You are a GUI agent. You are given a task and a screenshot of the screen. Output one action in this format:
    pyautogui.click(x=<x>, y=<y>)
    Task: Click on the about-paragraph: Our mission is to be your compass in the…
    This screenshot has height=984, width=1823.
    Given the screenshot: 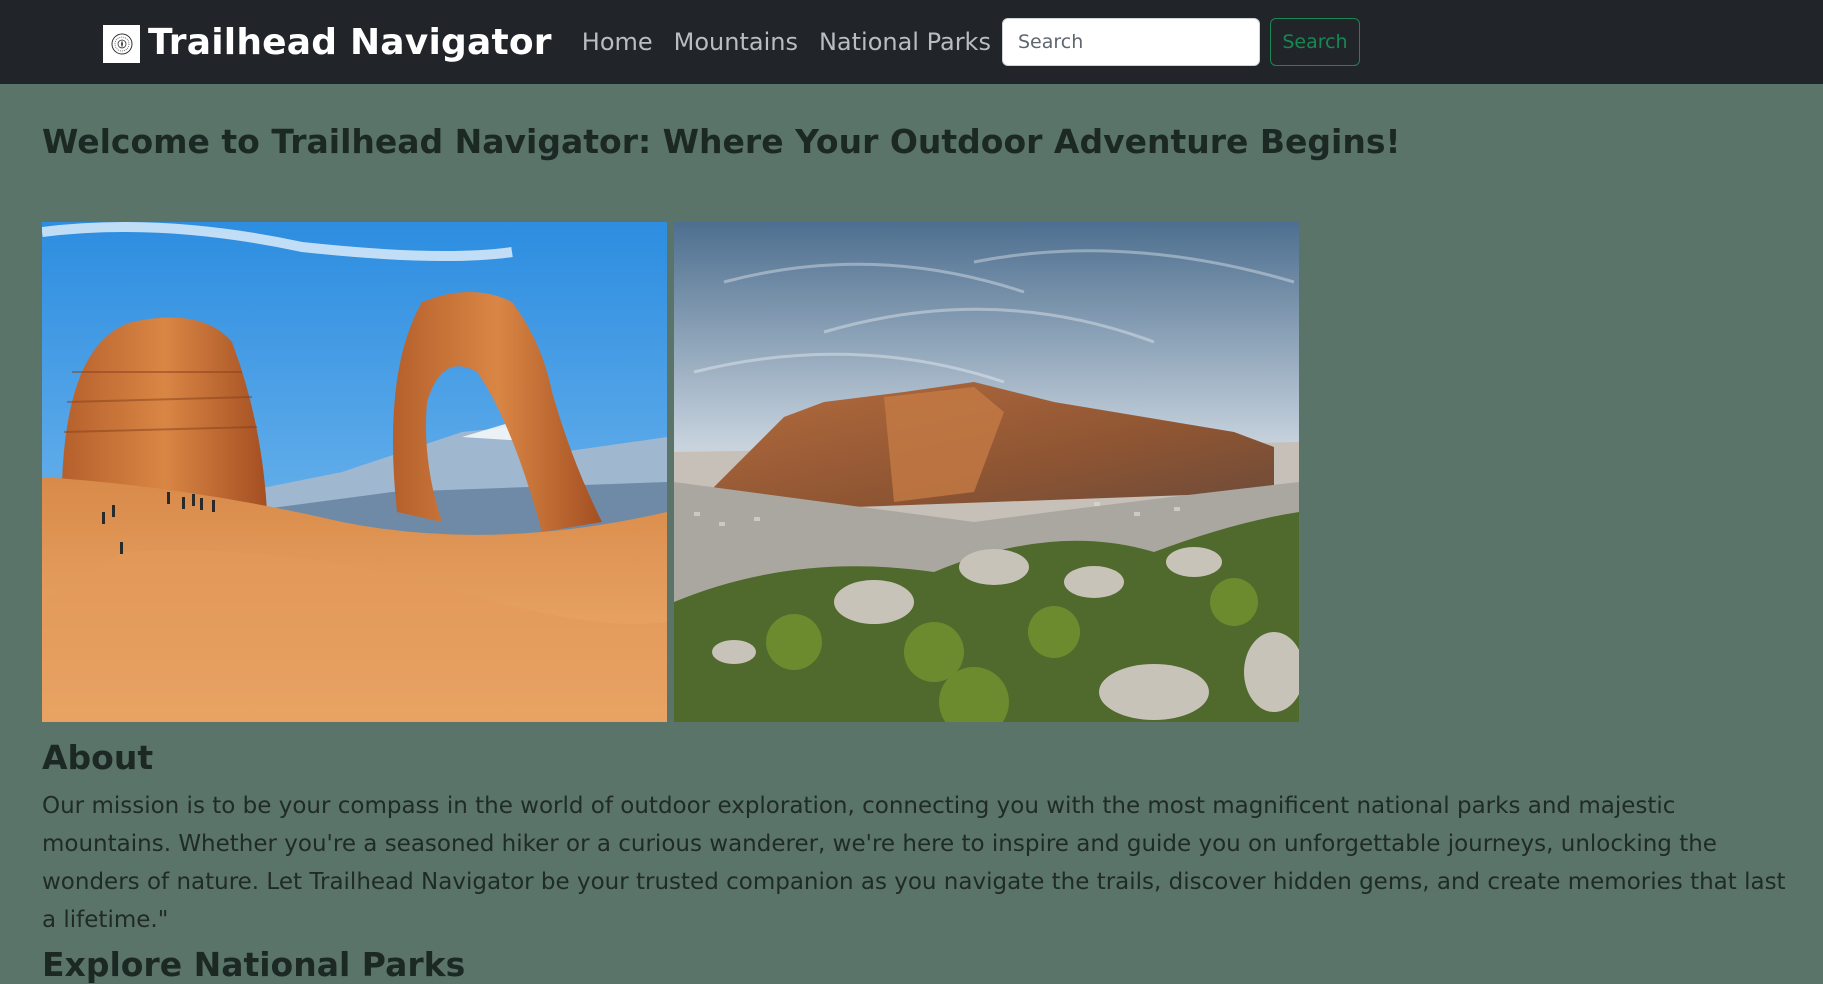 What is the action you would take?
    pyautogui.click(x=914, y=863)
    